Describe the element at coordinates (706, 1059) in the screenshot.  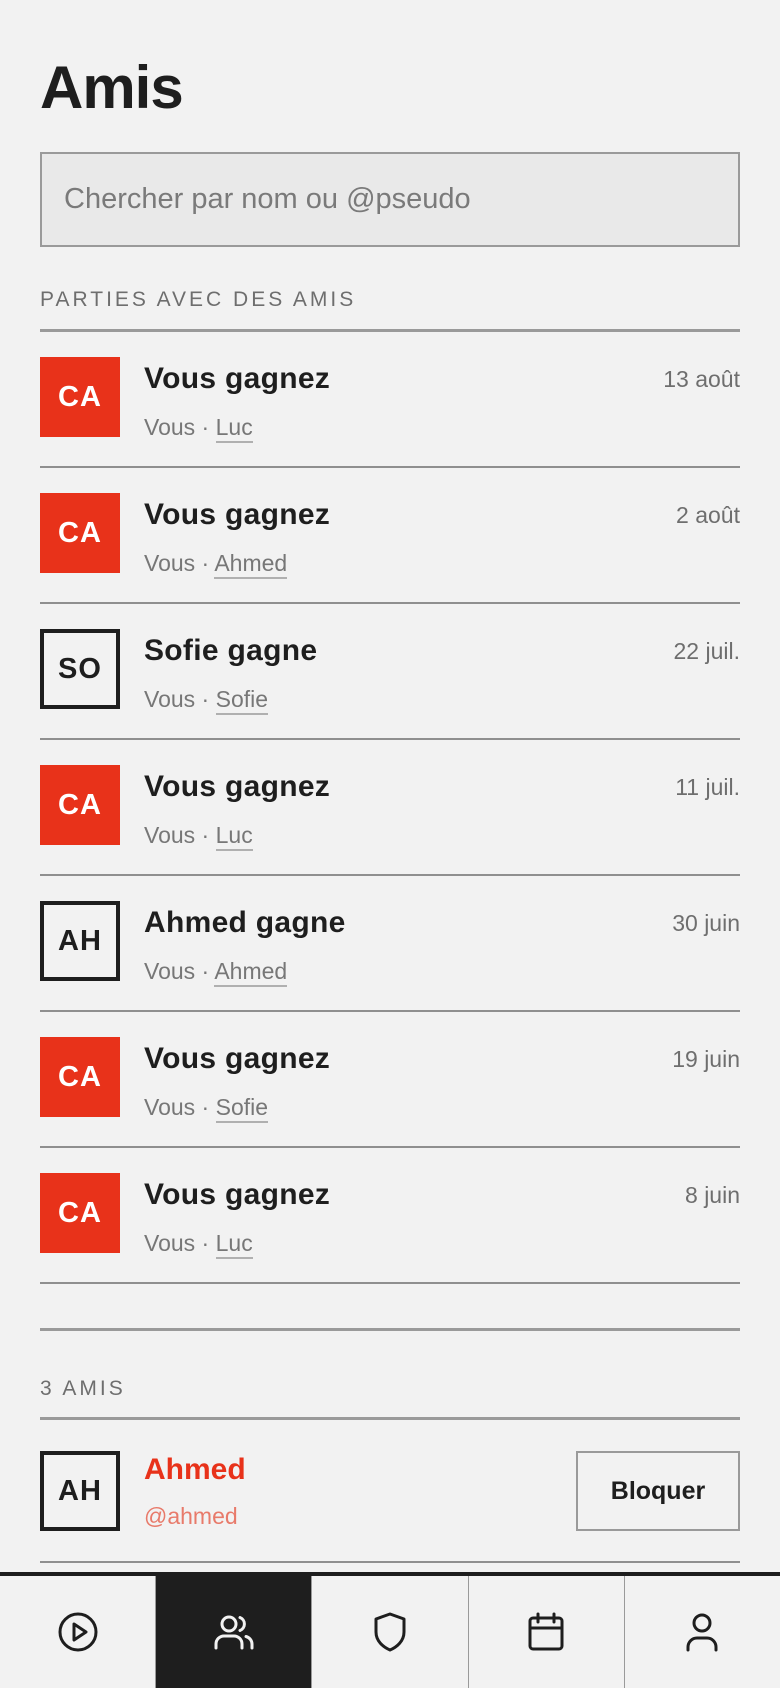
I see `game-date: 19 juin` at that location.